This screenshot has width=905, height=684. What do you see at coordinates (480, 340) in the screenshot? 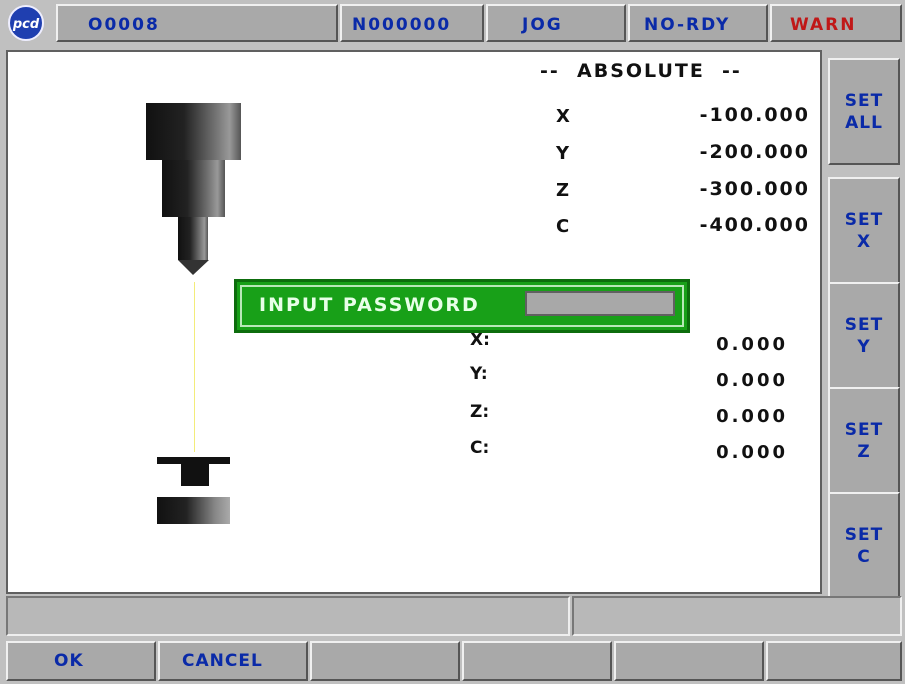
I see `rel-axis-label: X:` at bounding box center [480, 340].